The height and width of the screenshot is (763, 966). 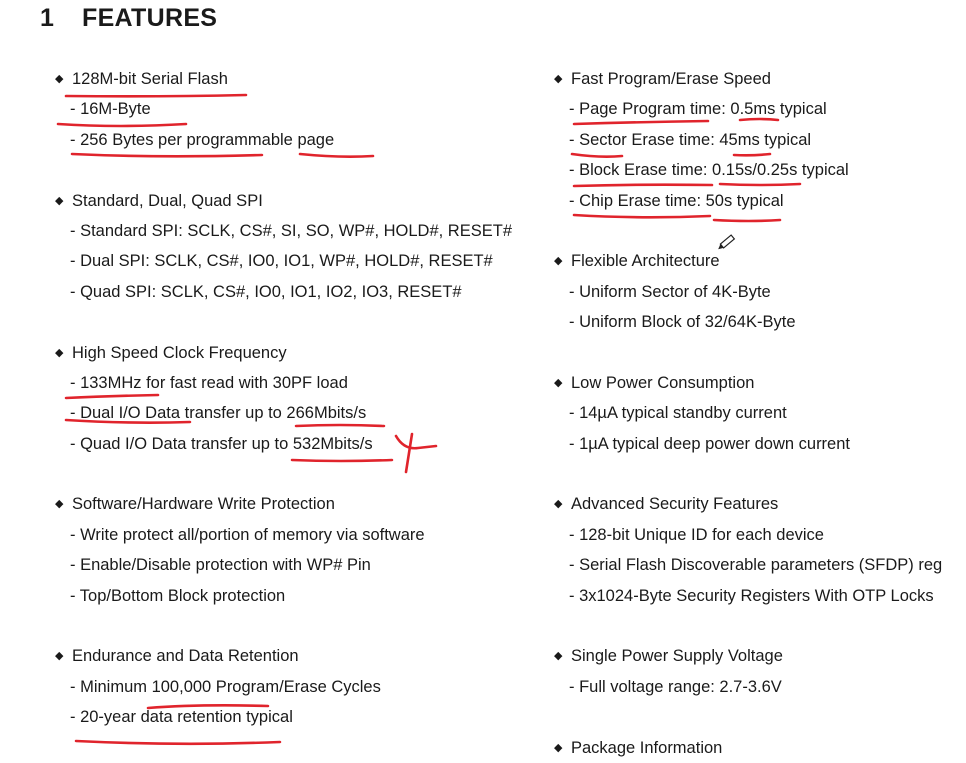 I want to click on feature-item: - Chip Erase time: 50s typical, so click(x=676, y=200).